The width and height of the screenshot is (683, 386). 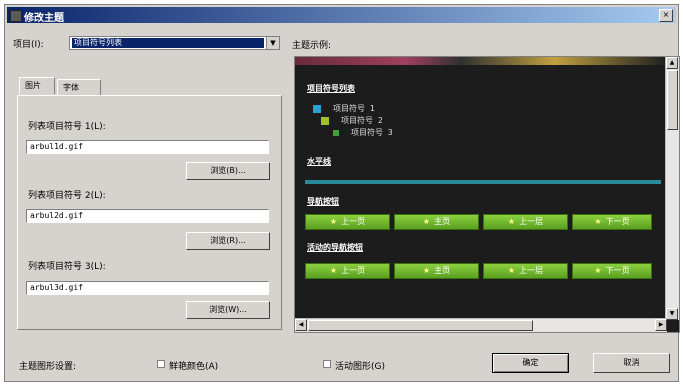 What do you see at coordinates (341, 15) in the screenshot?
I see `title-bar: 修改主题 ×` at bounding box center [341, 15].